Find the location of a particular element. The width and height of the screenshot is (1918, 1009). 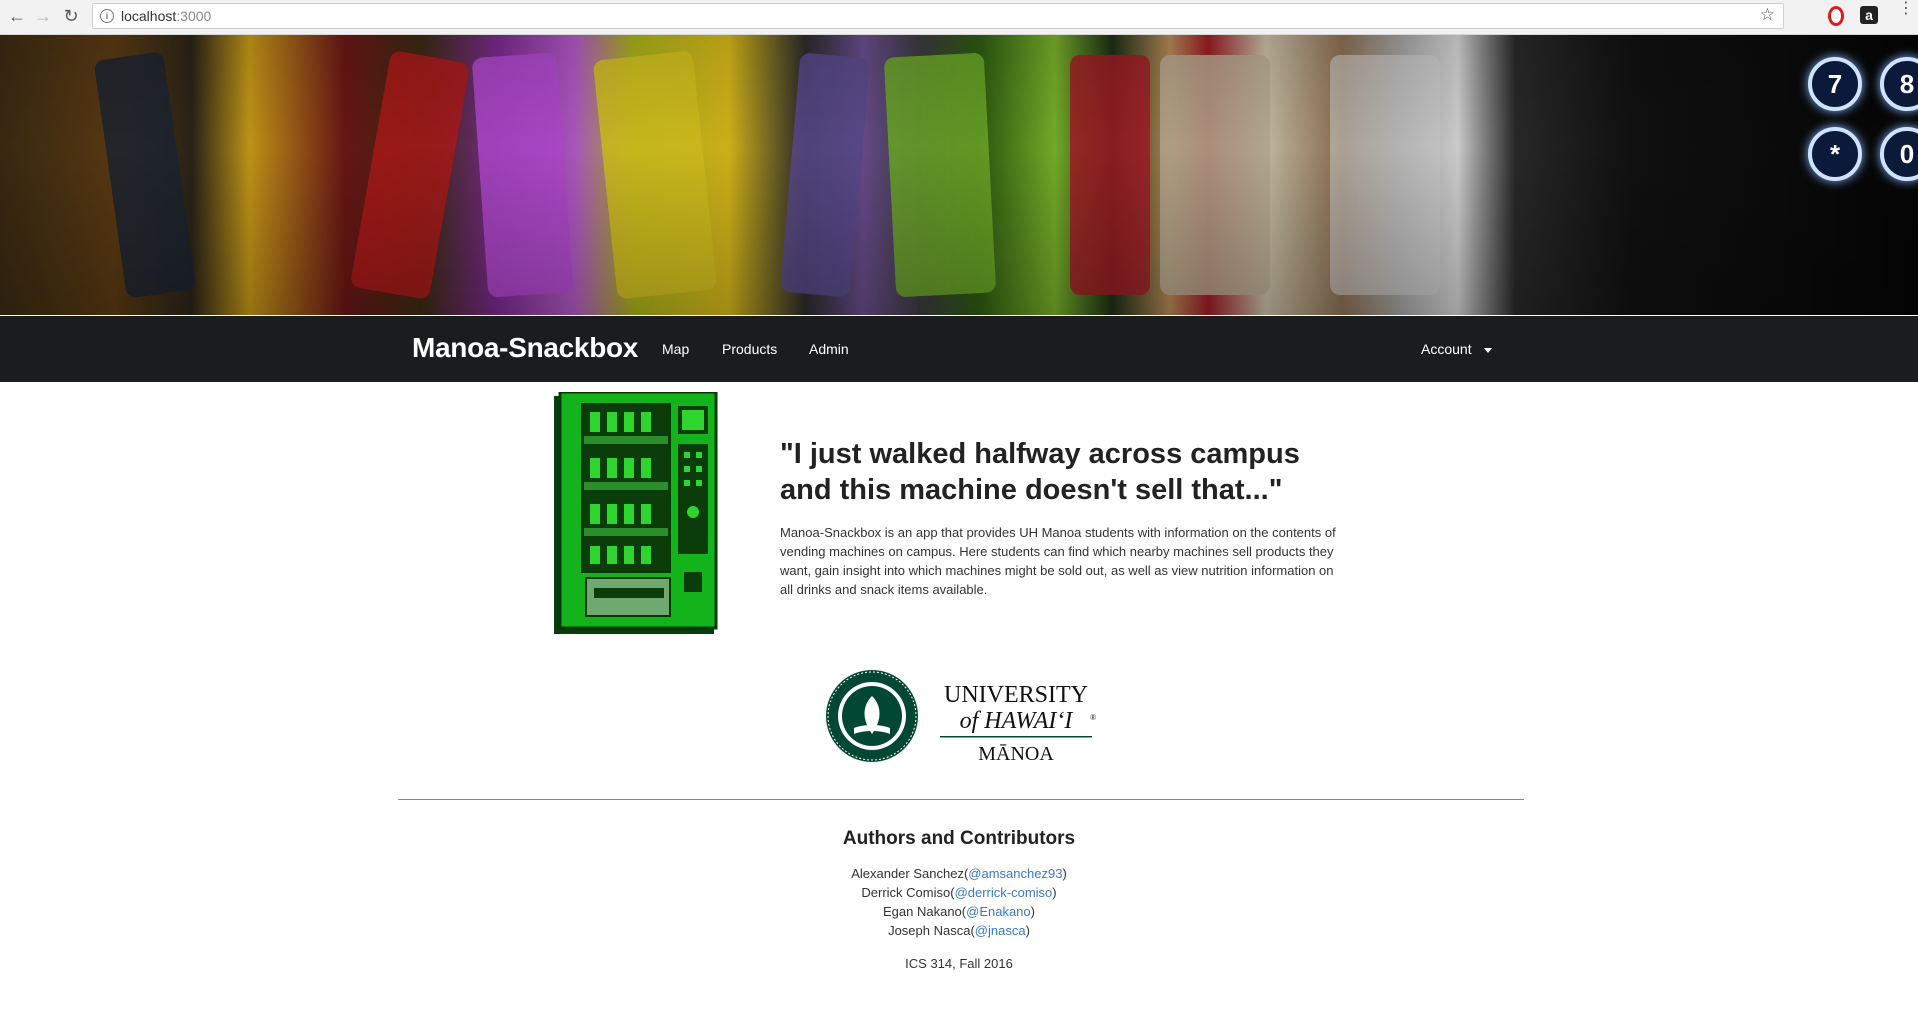

github-link: @jnasca is located at coordinates (1000, 930).